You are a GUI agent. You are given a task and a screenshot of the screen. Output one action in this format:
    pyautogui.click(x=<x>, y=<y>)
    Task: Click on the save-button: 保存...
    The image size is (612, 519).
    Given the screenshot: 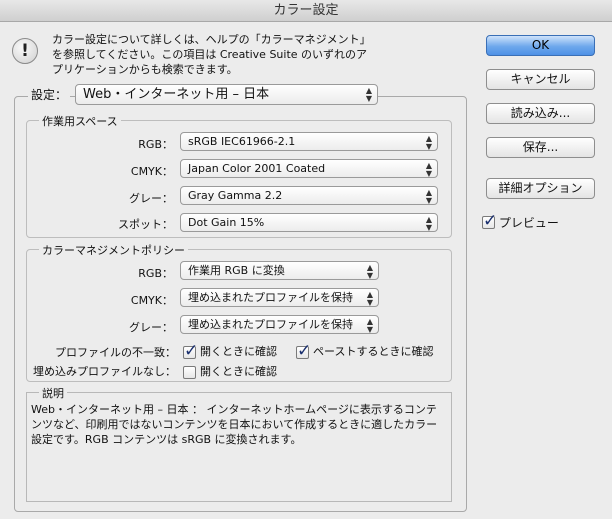 What is the action you would take?
    pyautogui.click(x=540, y=147)
    